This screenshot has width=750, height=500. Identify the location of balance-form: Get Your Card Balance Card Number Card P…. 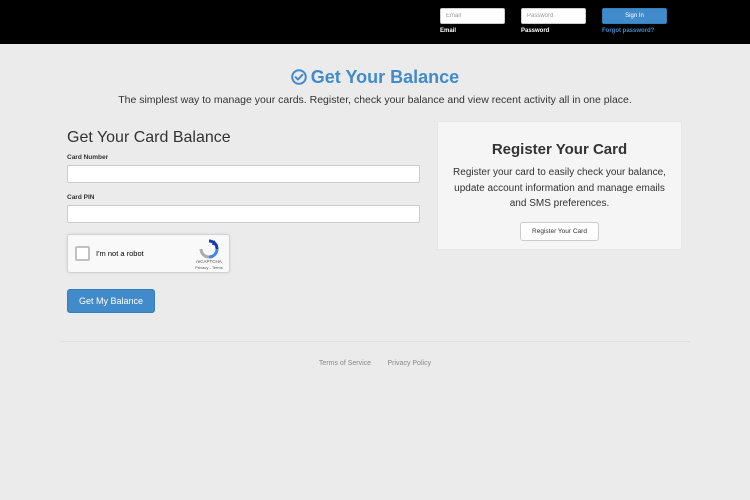
(243, 175).